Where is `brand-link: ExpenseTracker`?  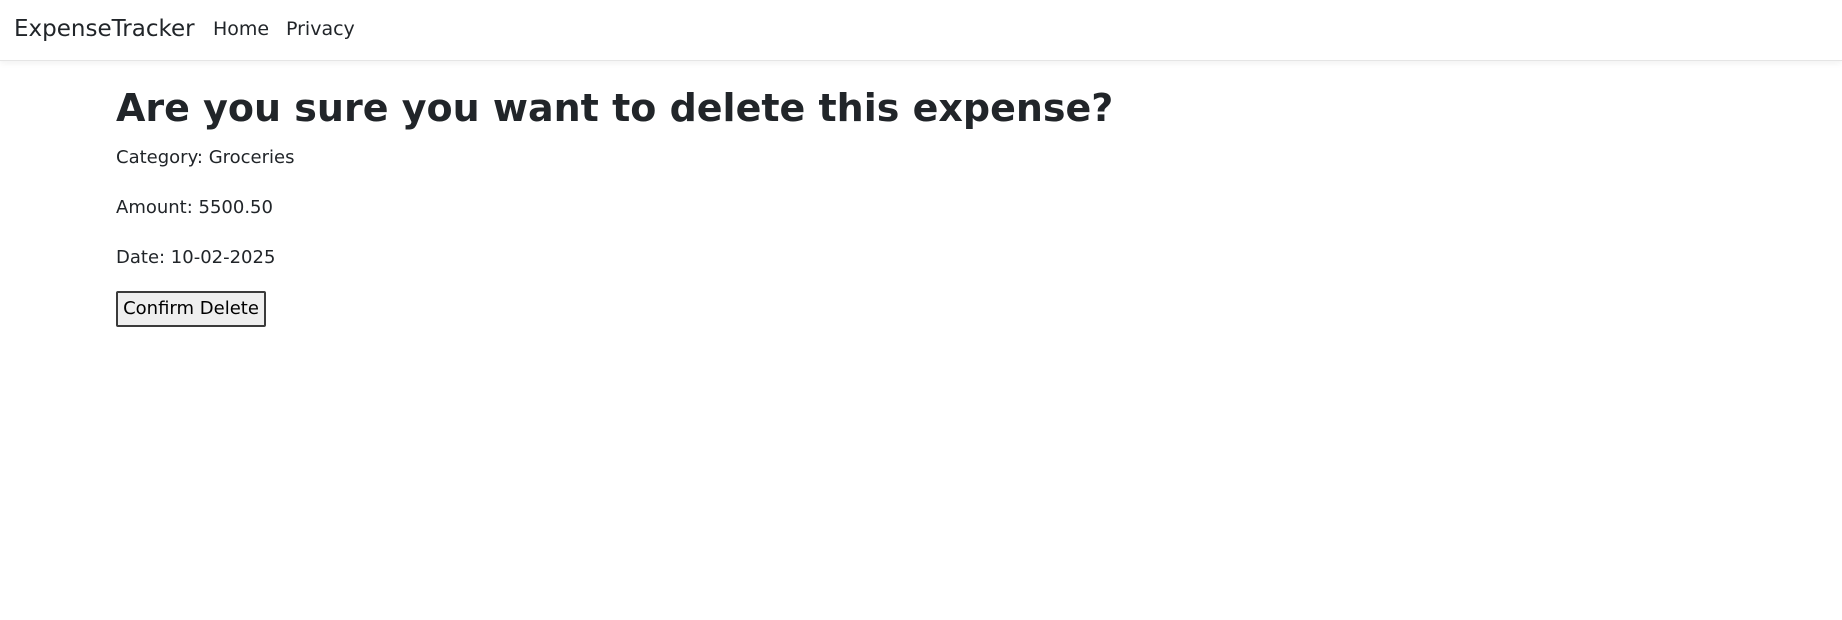 brand-link: ExpenseTracker is located at coordinates (104, 29).